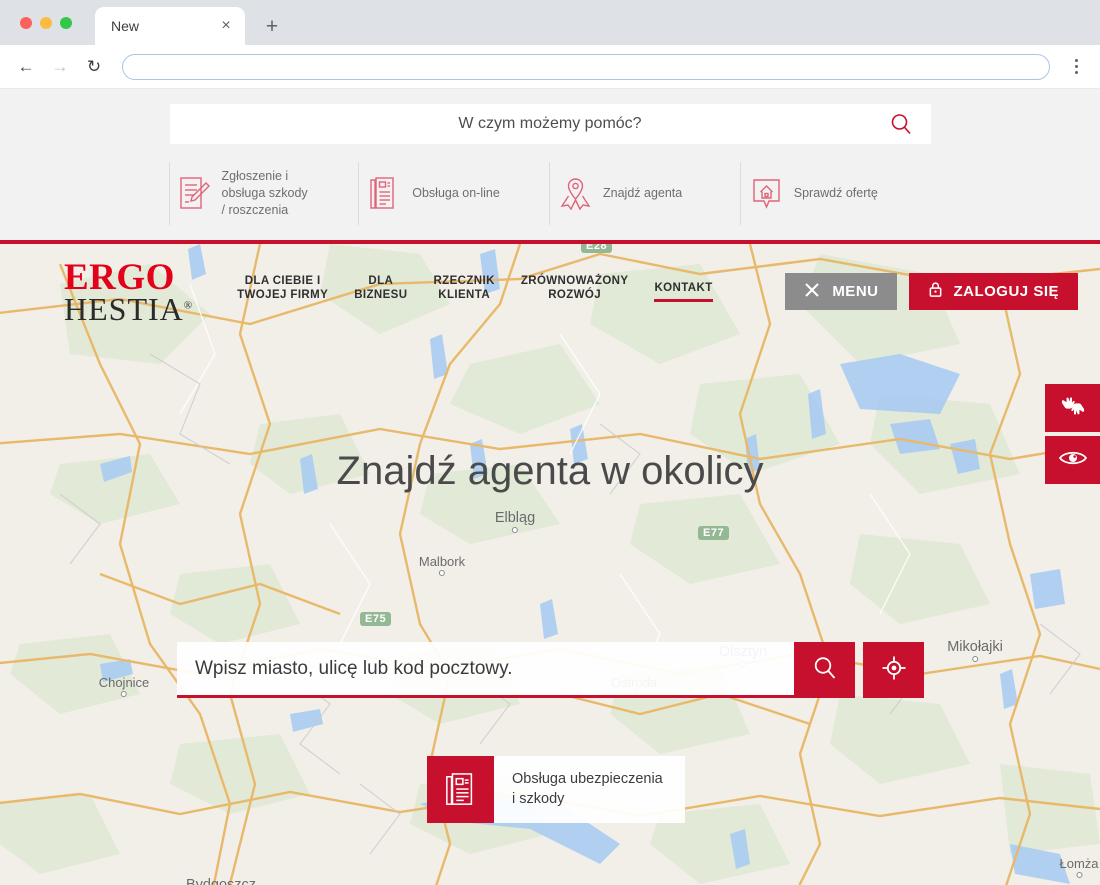 The height and width of the screenshot is (885, 1100). Describe the element at coordinates (125, 26) in the screenshot. I see `tab-title: New` at that location.